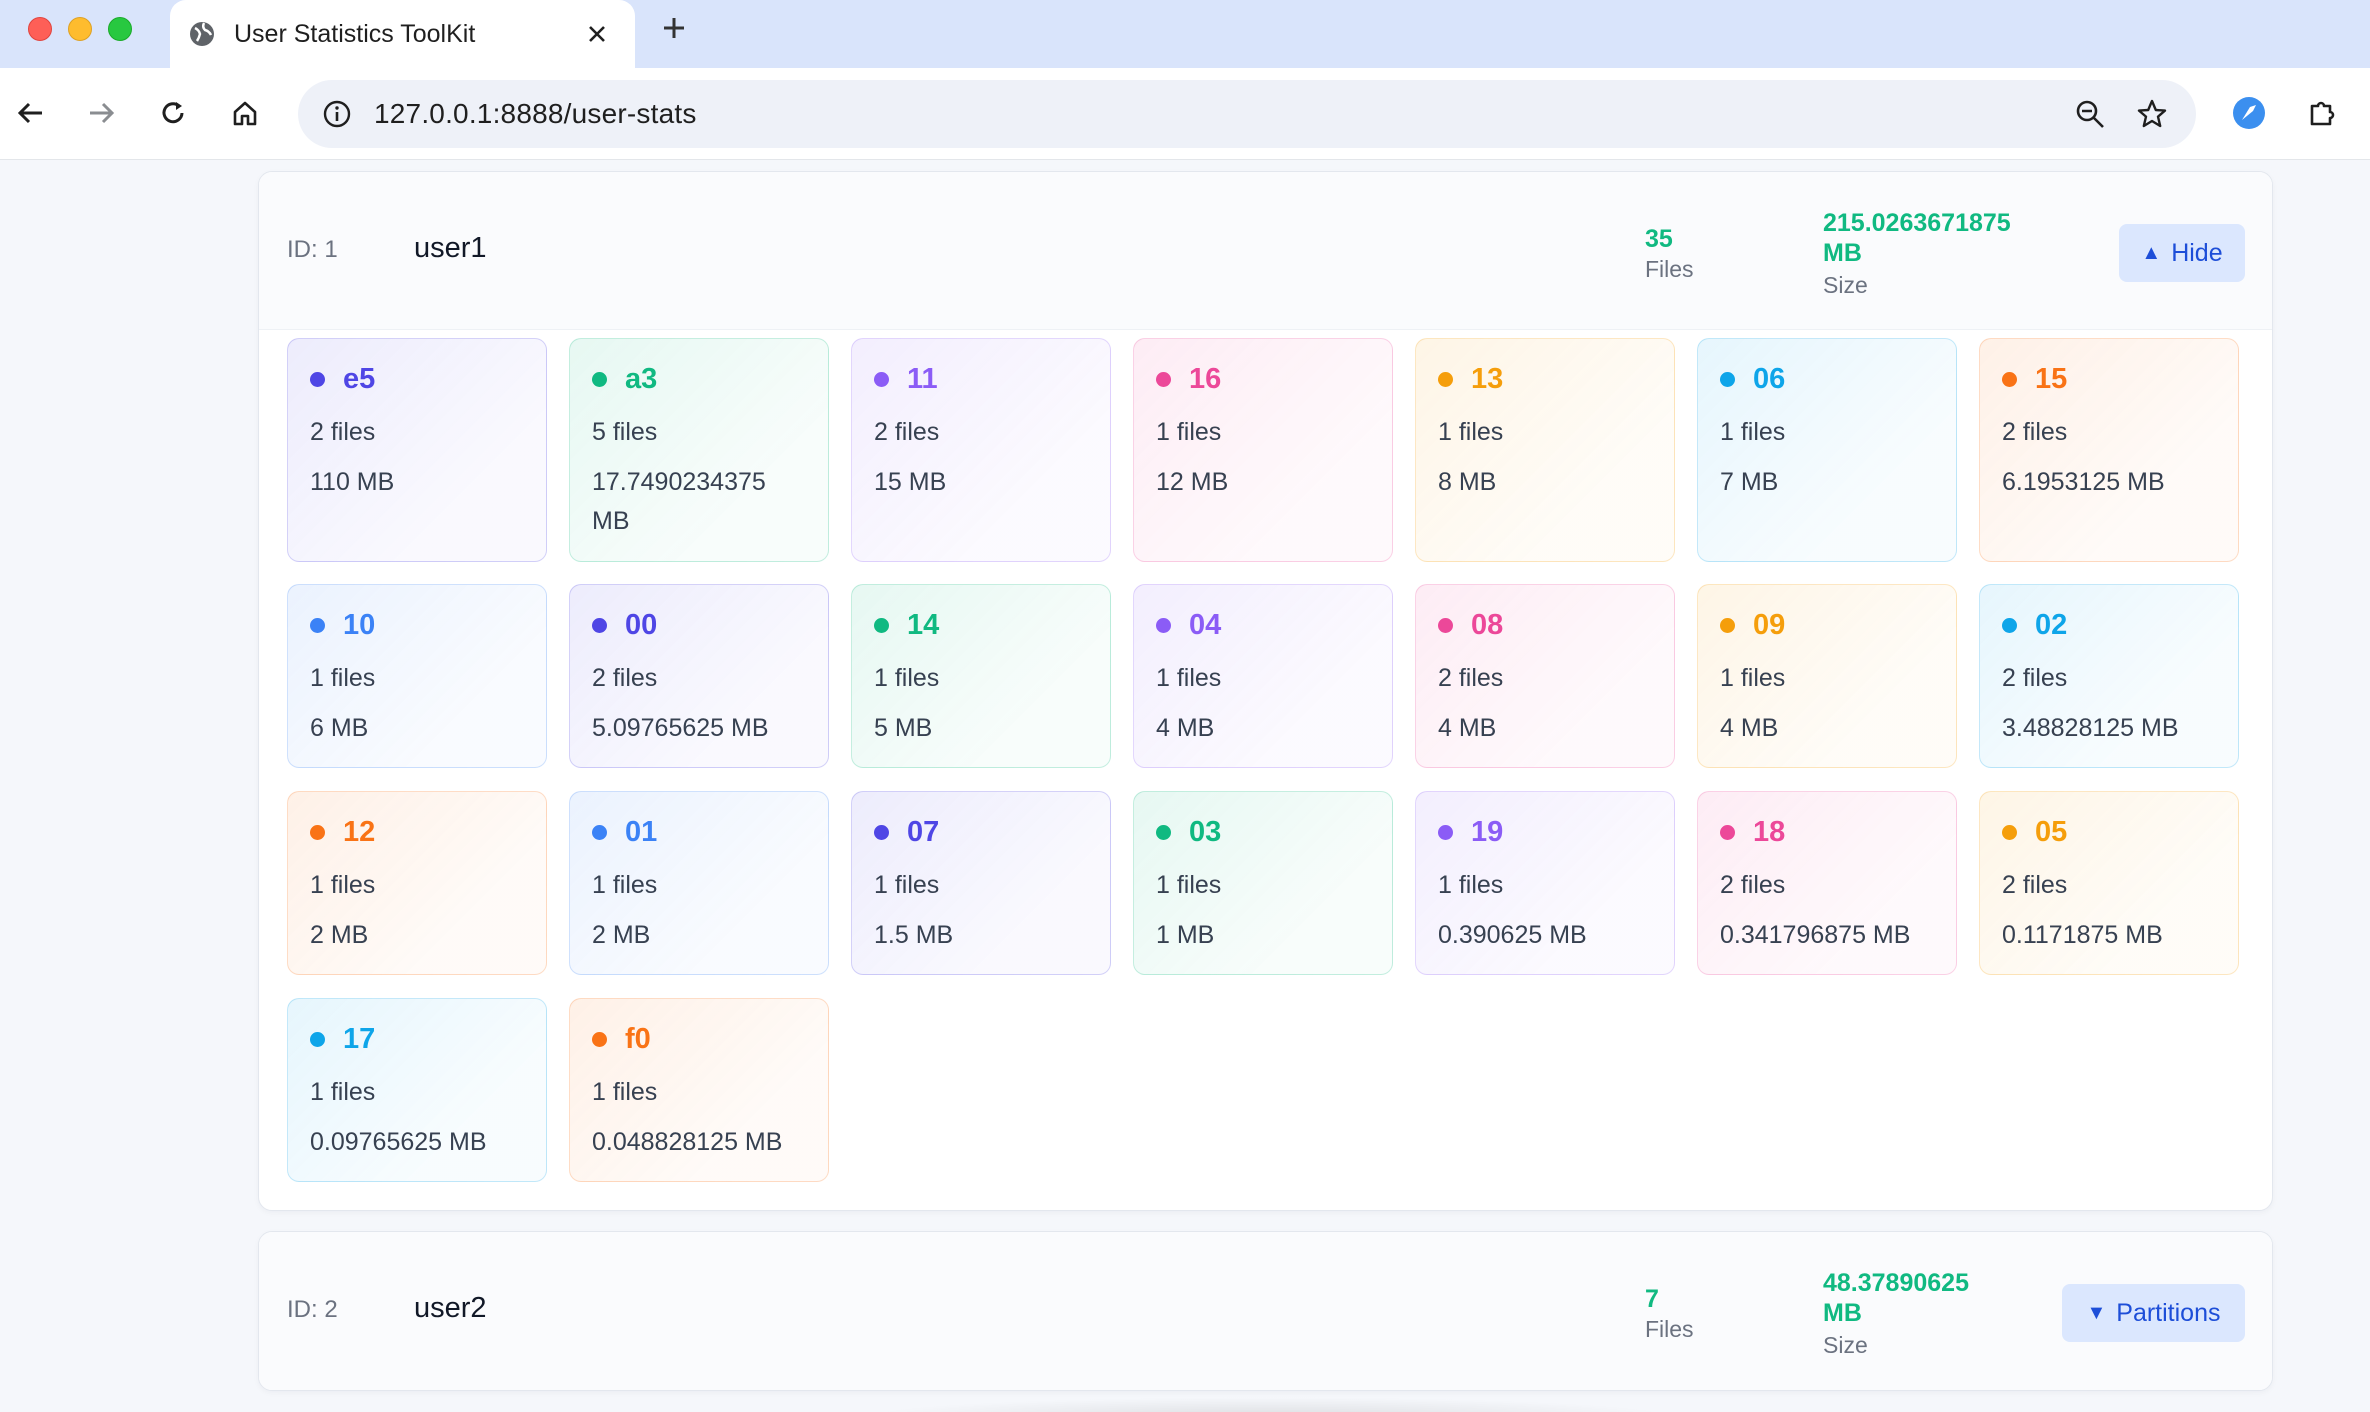 The width and height of the screenshot is (2370, 1412). What do you see at coordinates (699, 1090) in the screenshot?
I see `partition-card: f0 1 files 0.048828125 MB` at bounding box center [699, 1090].